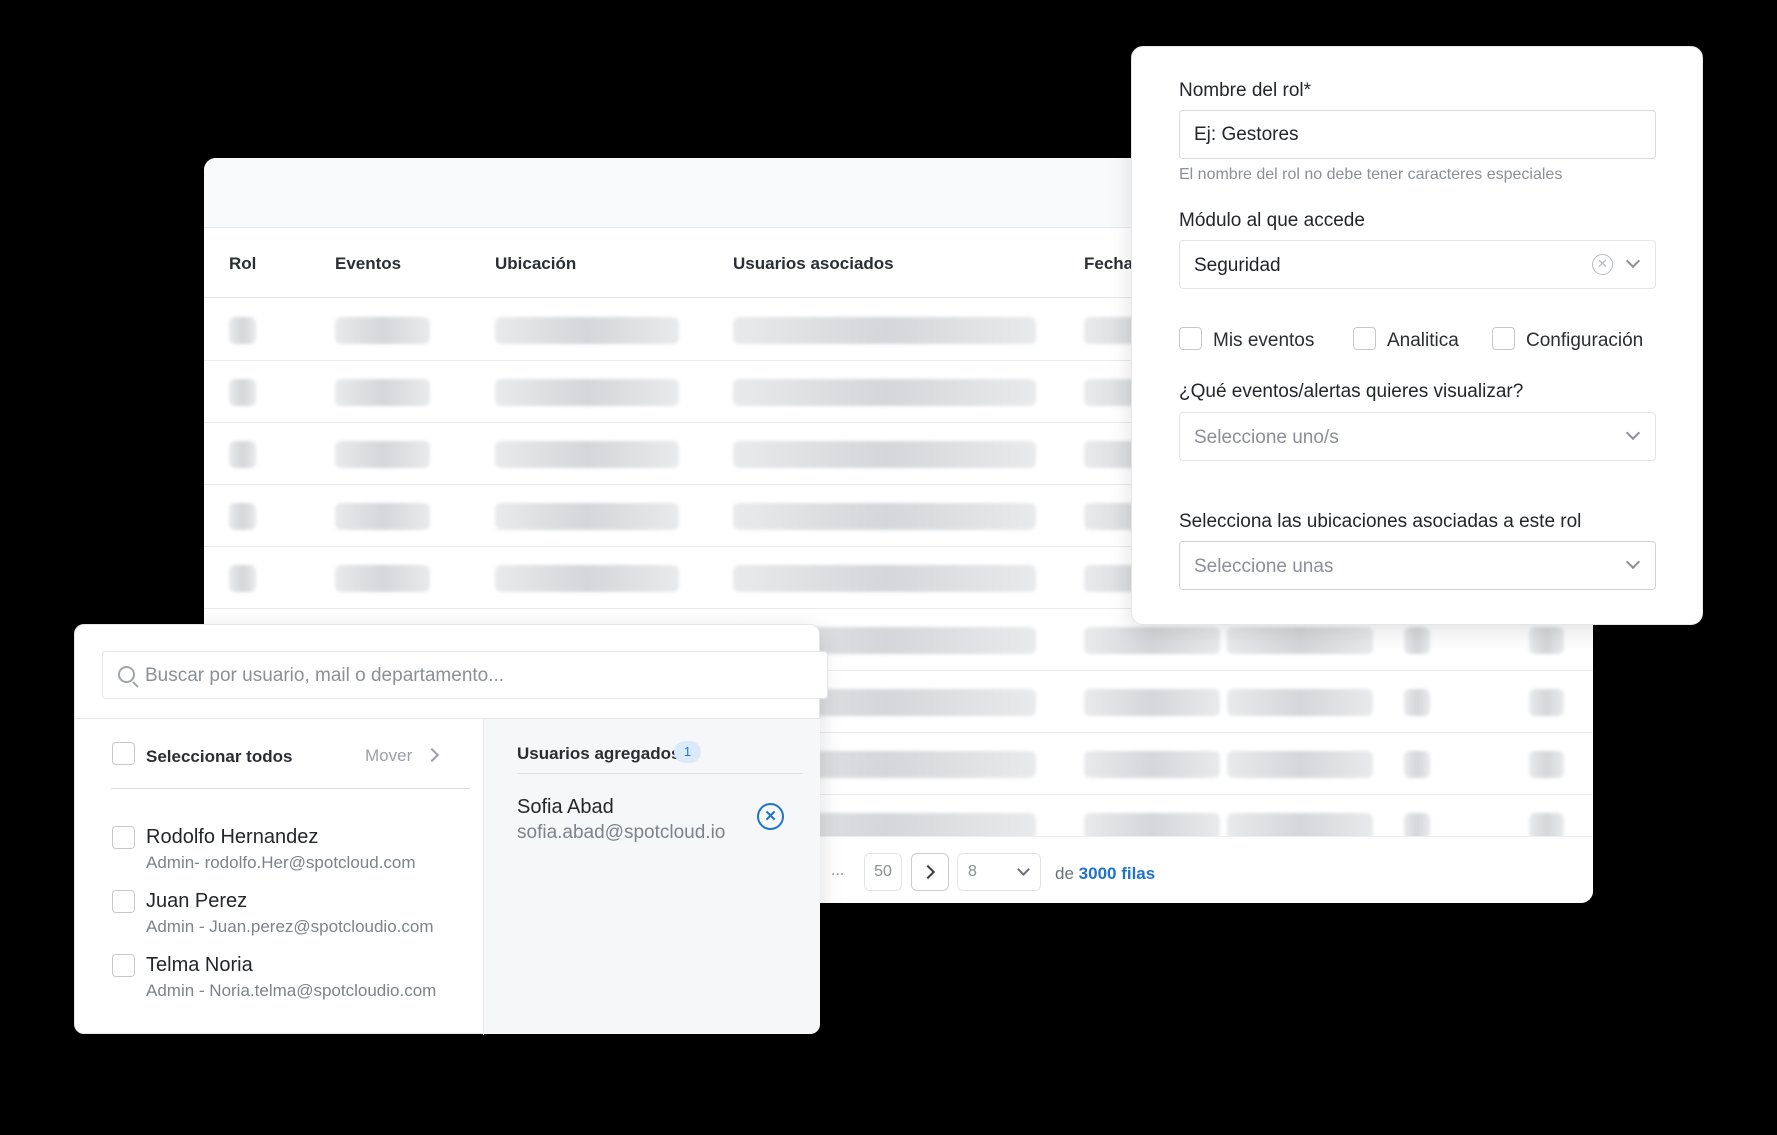 This screenshot has height=1135, width=1777. I want to click on clear-icon: ✕, so click(1602, 264).